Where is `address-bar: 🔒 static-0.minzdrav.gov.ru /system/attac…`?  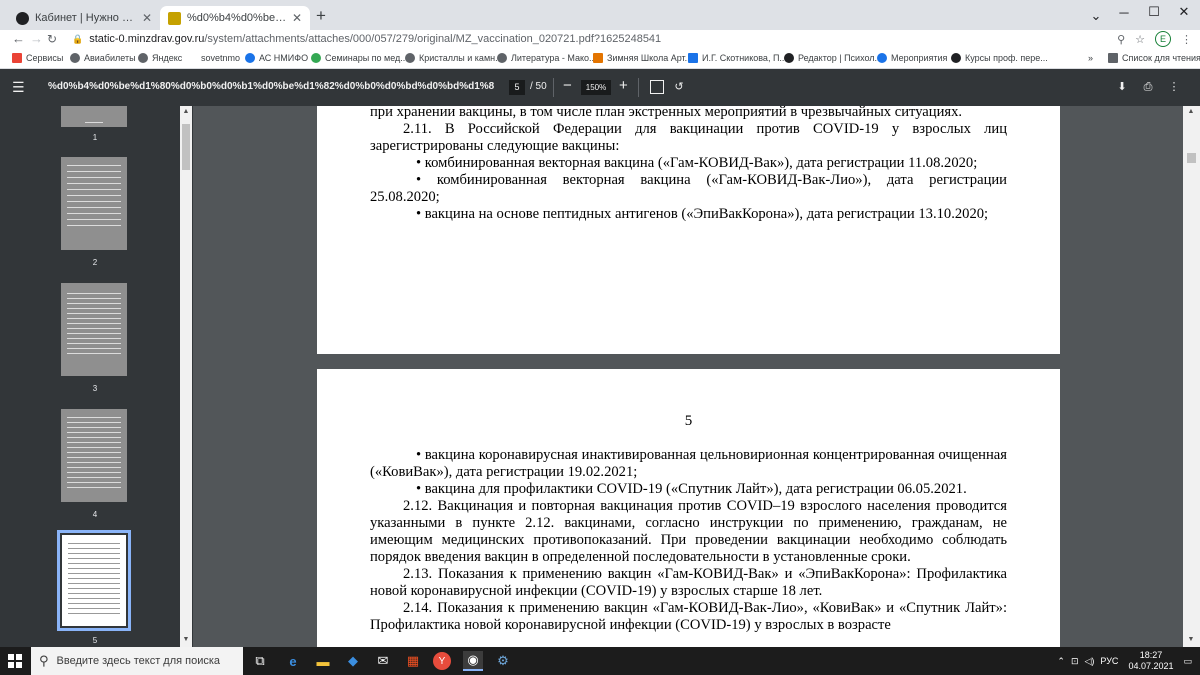 address-bar: 🔒 static-0.minzdrav.gov.ru /system/attac… is located at coordinates (571, 39).